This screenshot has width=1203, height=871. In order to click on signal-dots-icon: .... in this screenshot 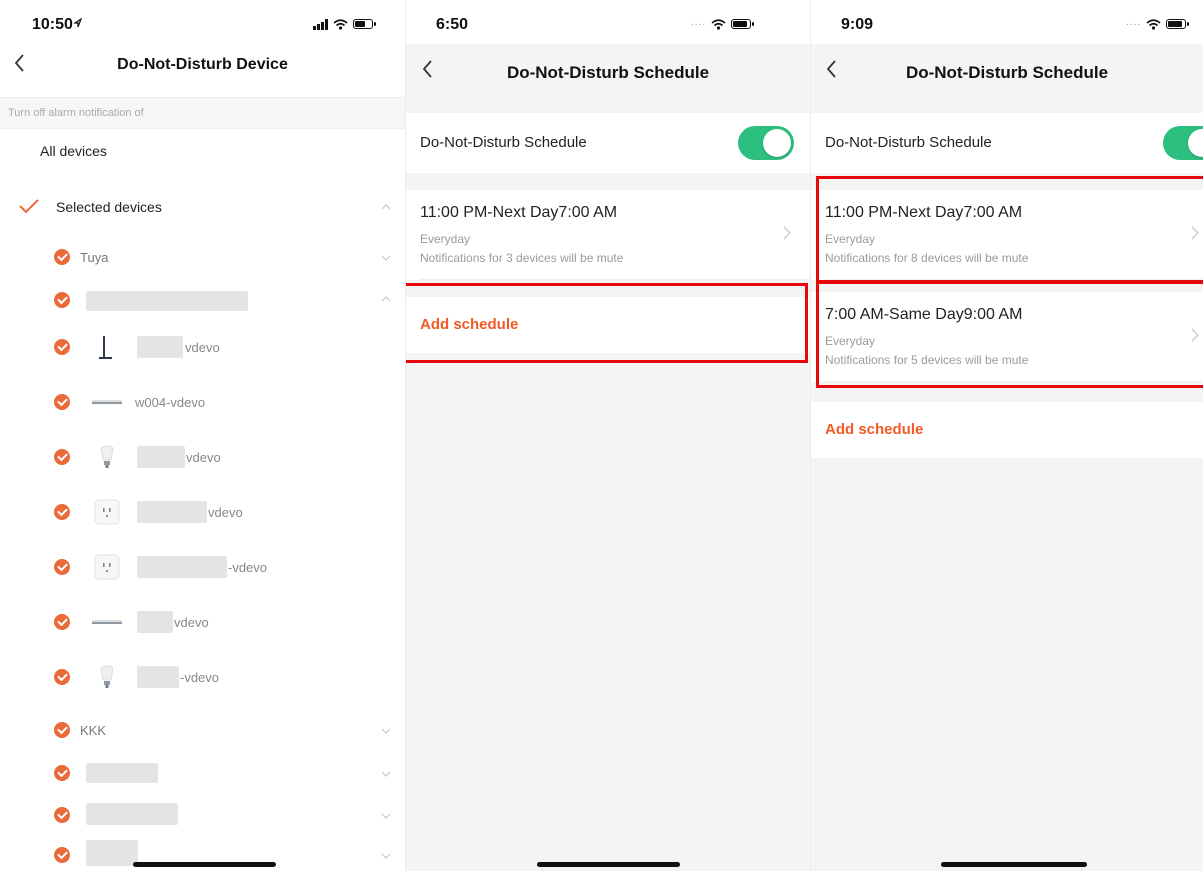, I will do `click(1134, 22)`.